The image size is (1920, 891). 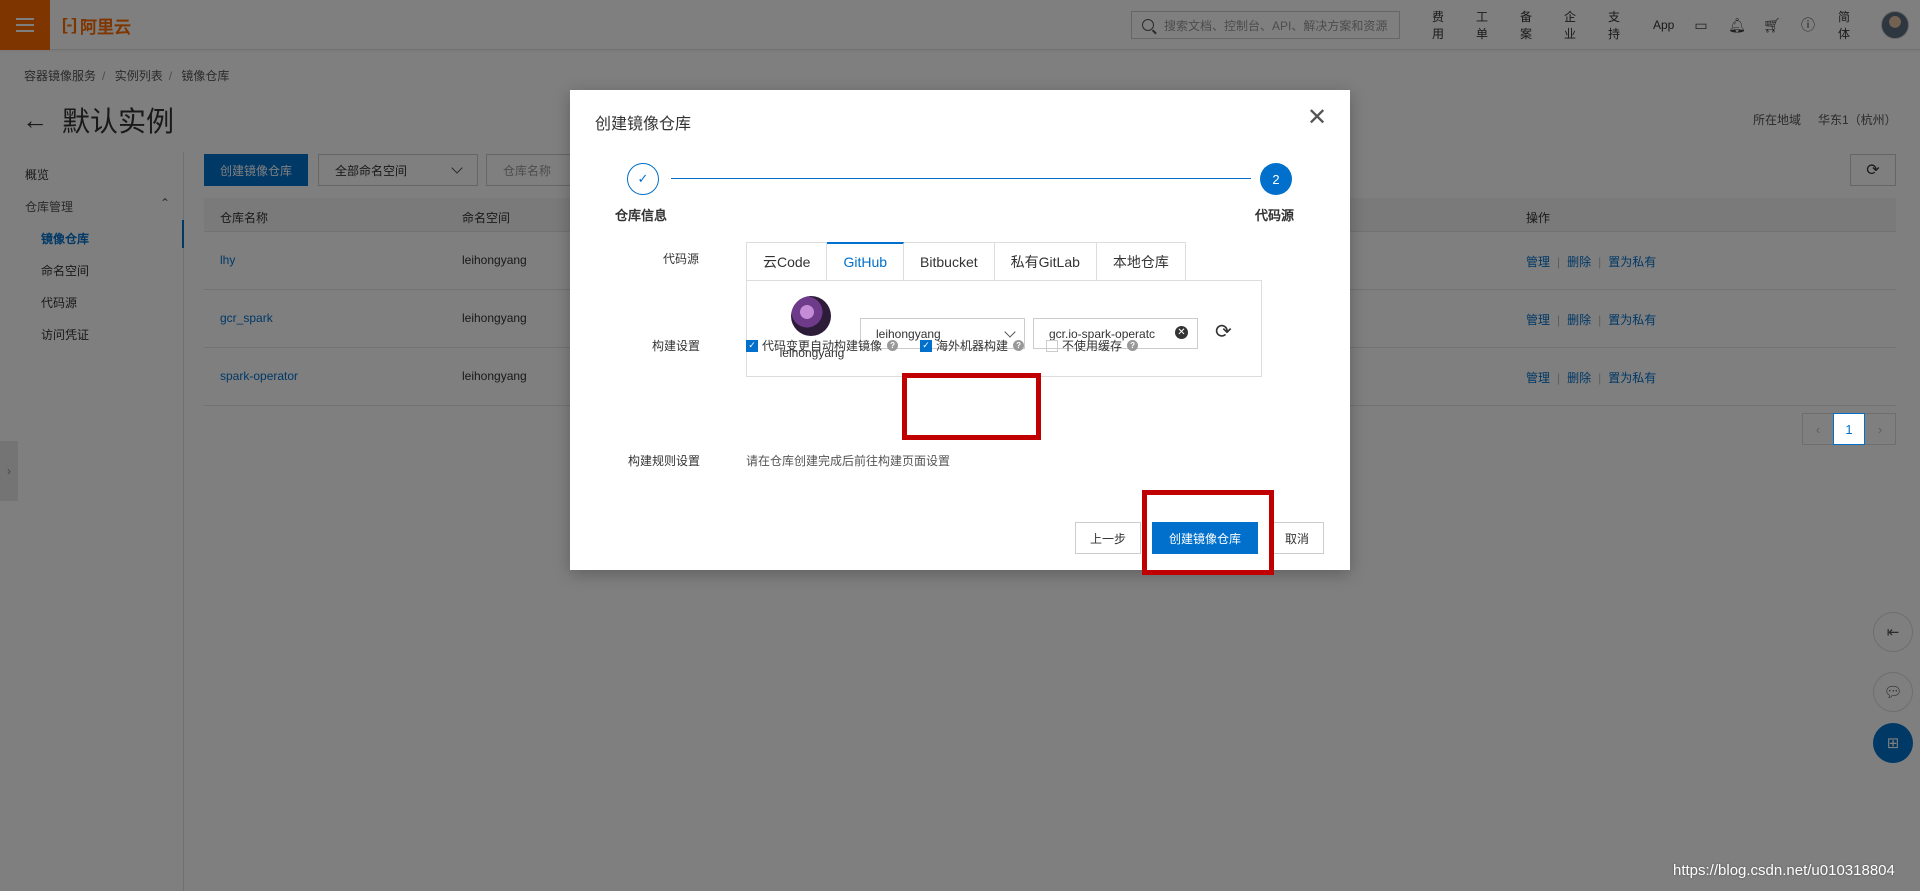 I want to click on tab-github: GitHub, so click(x=866, y=261).